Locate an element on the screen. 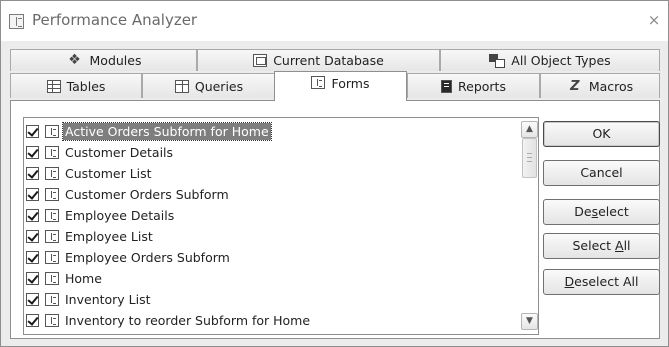 The height and width of the screenshot is (347, 669). tab-forms: Forms is located at coordinates (340, 86).